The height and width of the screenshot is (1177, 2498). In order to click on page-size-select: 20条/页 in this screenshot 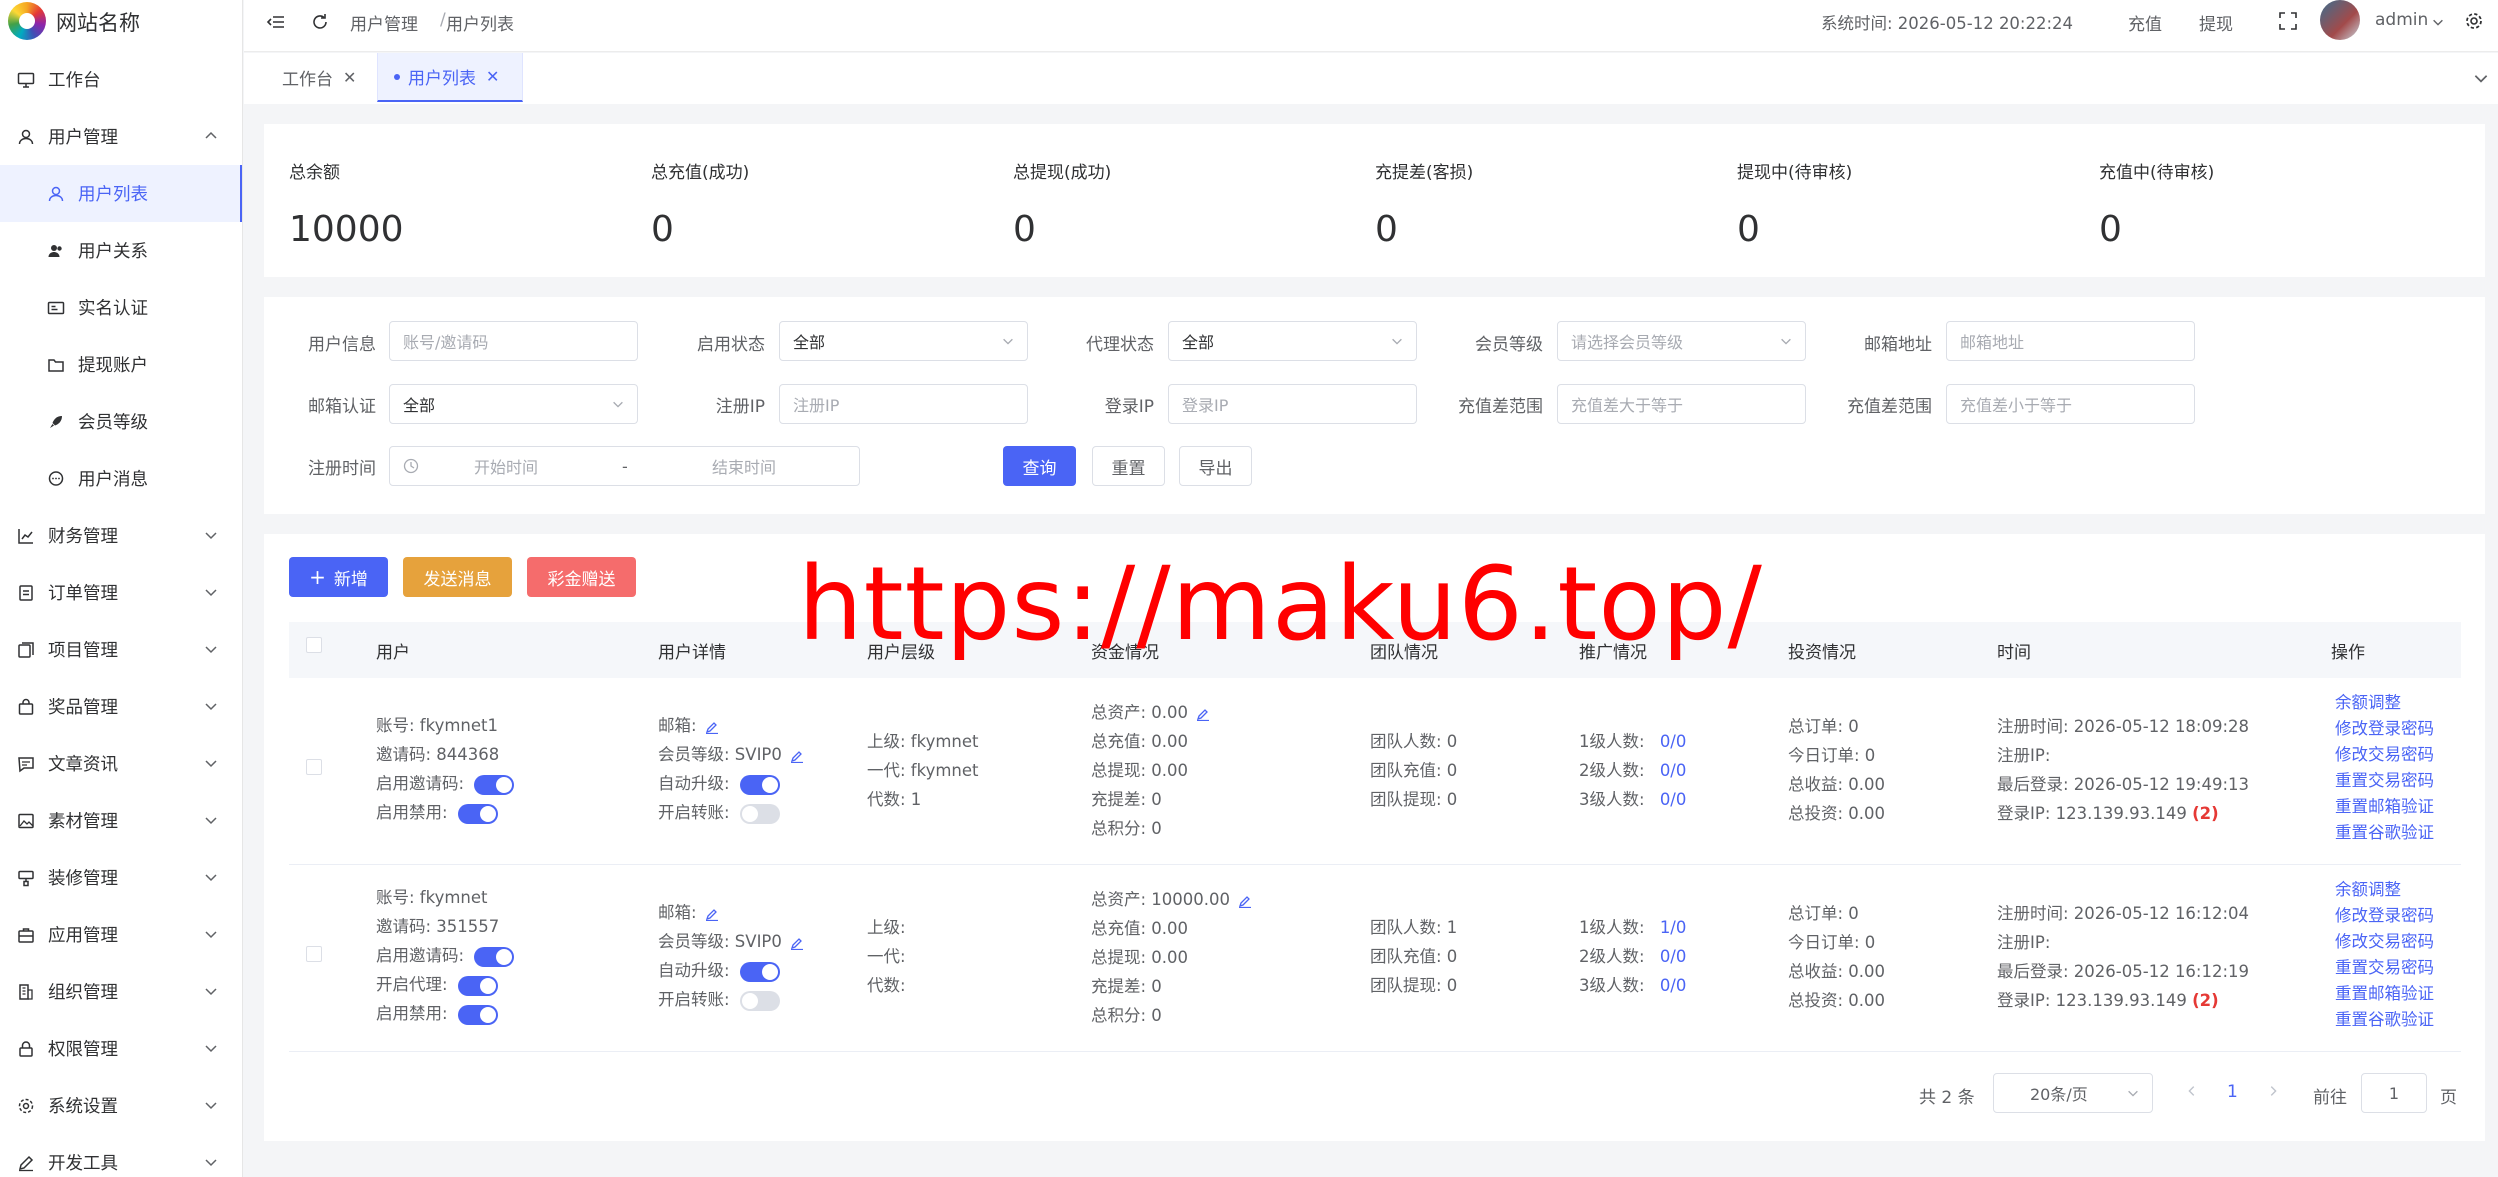, I will do `click(2073, 1093)`.